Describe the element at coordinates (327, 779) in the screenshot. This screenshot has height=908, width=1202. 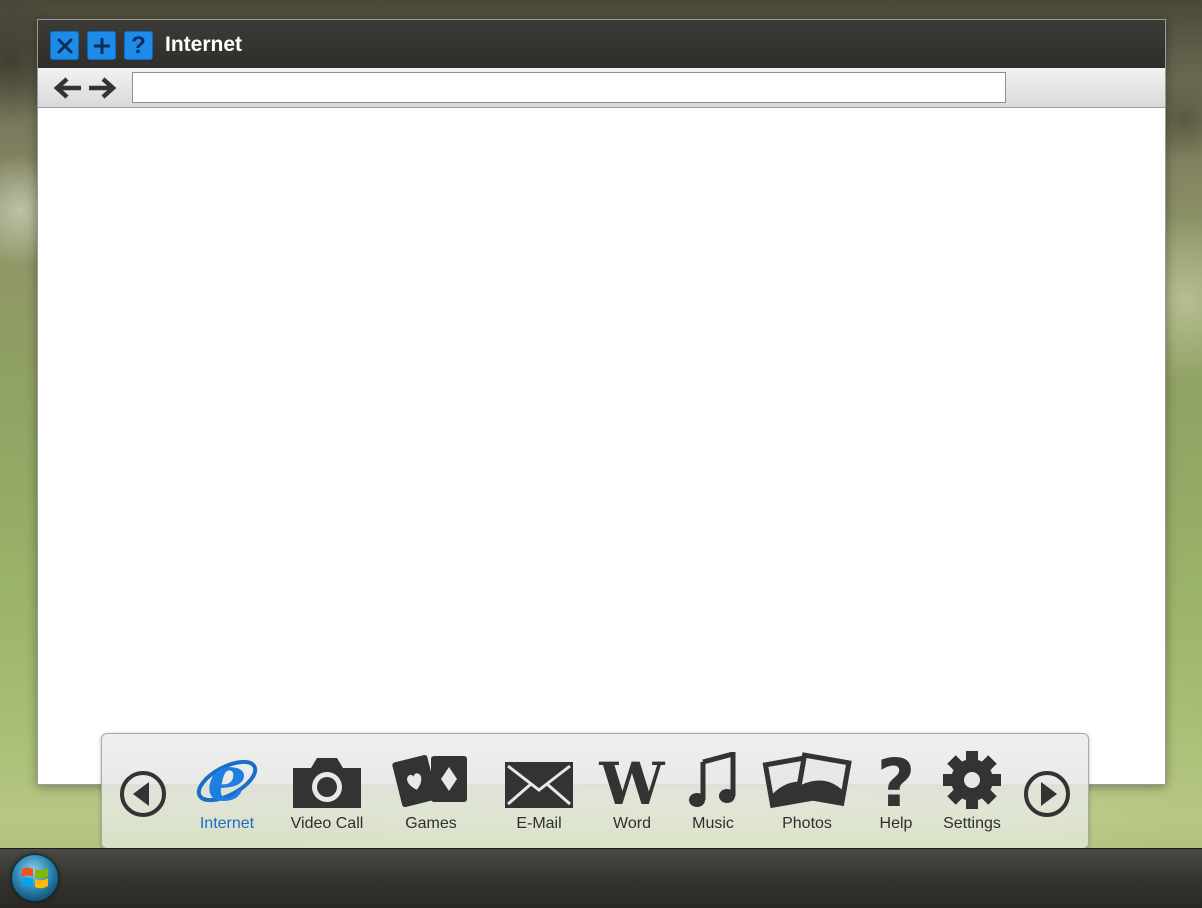
I see `camera-icon` at that location.